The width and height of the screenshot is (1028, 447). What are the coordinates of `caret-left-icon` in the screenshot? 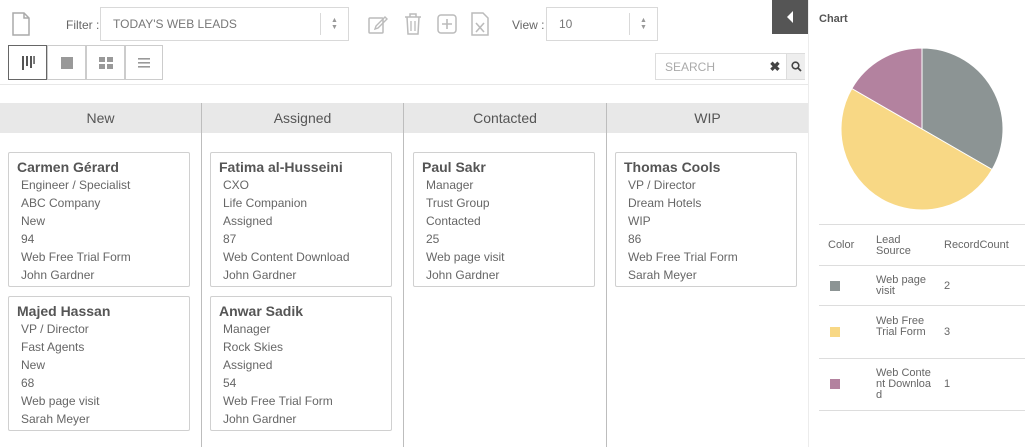 It's located at (790, 17).